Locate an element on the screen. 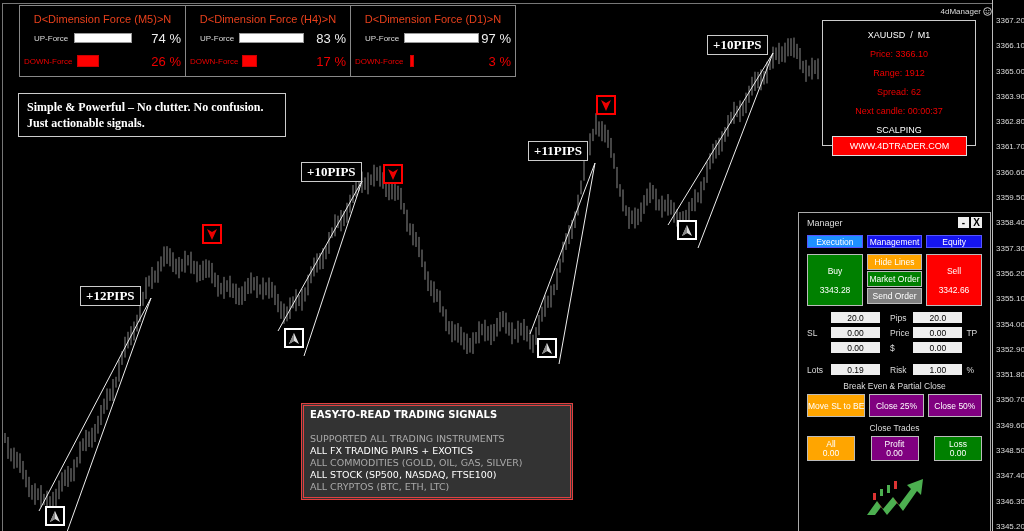 The width and height of the screenshot is (1024, 531). price-label: 3355.10 is located at coordinates (1009, 299).